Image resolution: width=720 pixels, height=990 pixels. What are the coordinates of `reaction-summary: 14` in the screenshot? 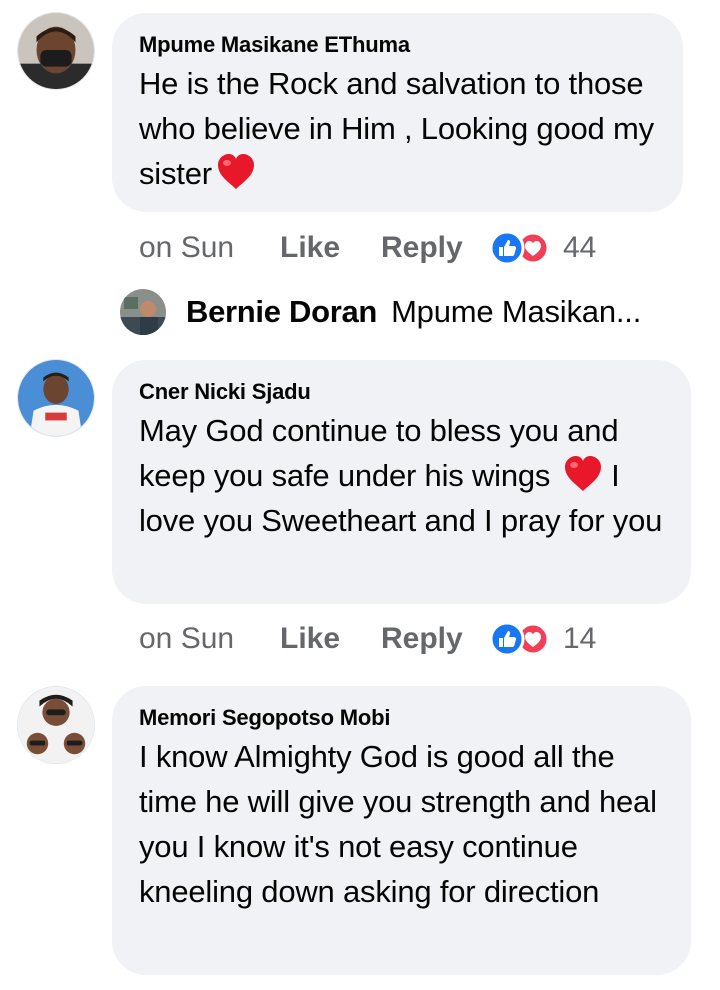 It's located at (542, 639).